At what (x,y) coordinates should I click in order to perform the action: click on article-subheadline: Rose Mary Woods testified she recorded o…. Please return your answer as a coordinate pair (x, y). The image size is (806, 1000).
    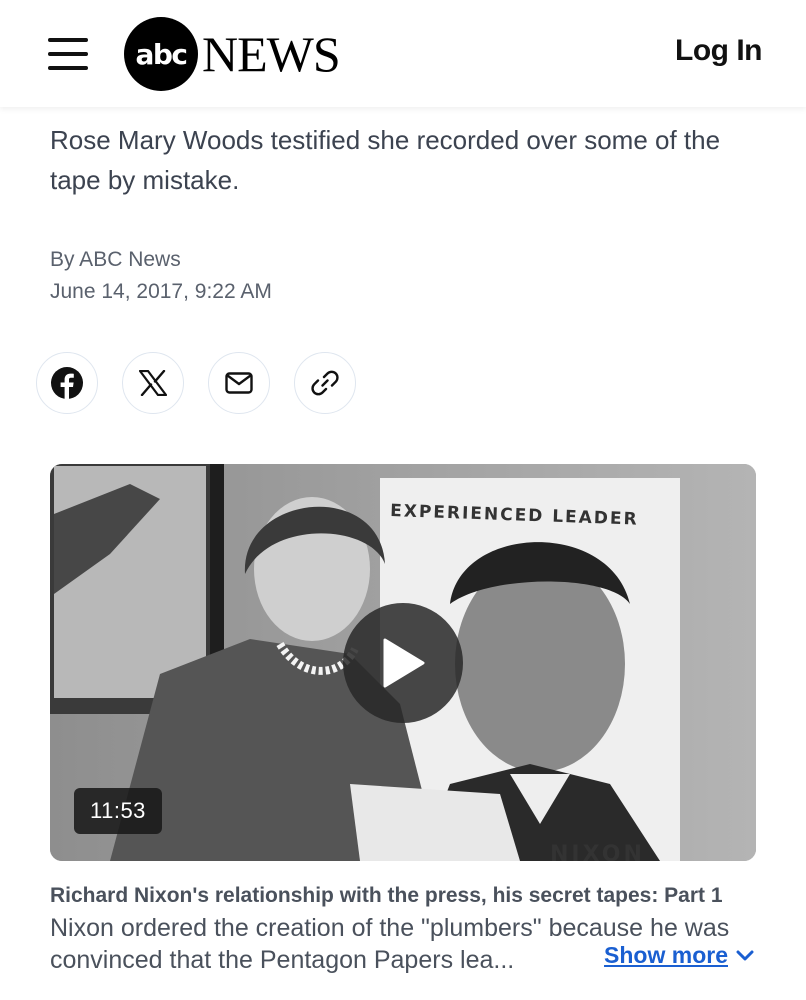
    Looking at the image, I should click on (385, 160).